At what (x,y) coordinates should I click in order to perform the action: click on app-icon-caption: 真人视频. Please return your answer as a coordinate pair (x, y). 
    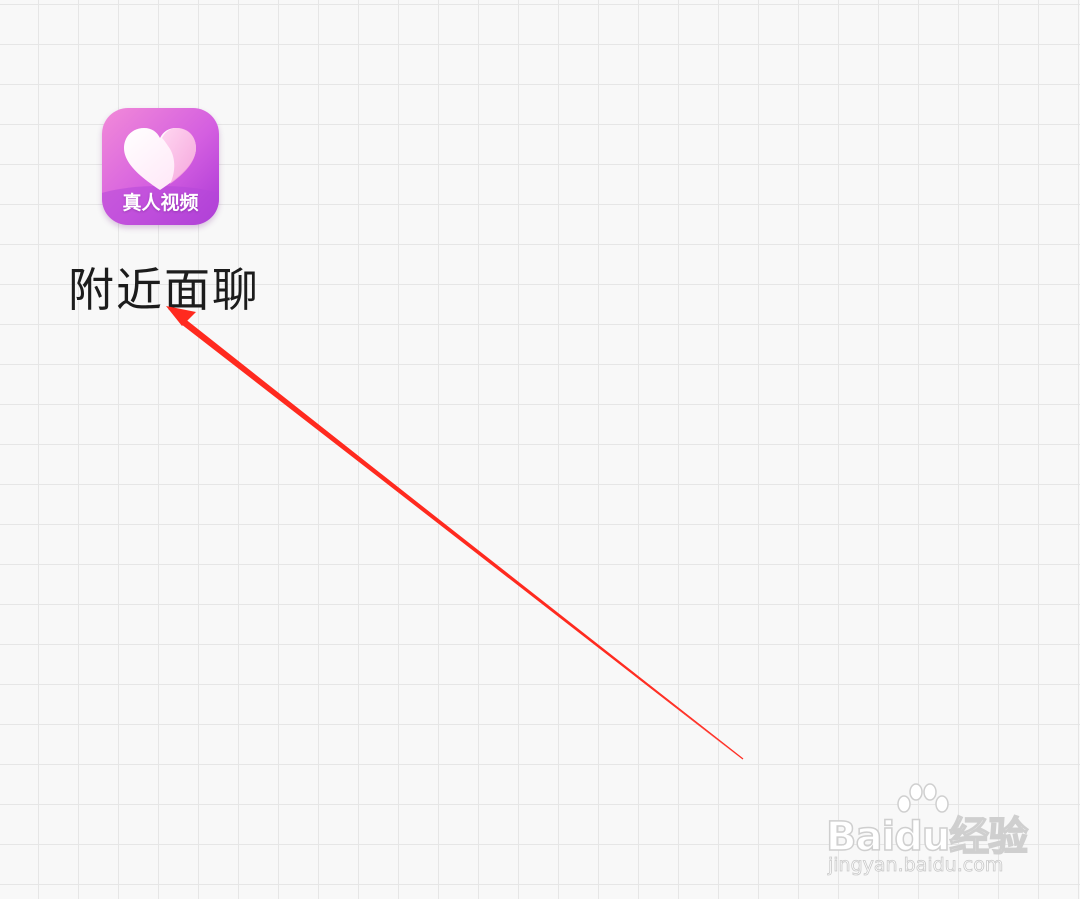
    Looking at the image, I should click on (160, 203).